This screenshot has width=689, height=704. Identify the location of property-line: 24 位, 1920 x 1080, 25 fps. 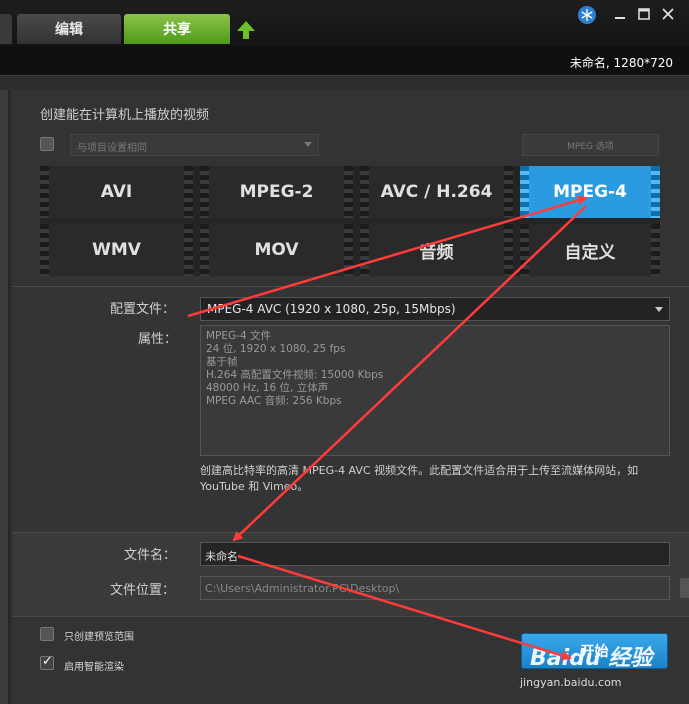
(276, 349).